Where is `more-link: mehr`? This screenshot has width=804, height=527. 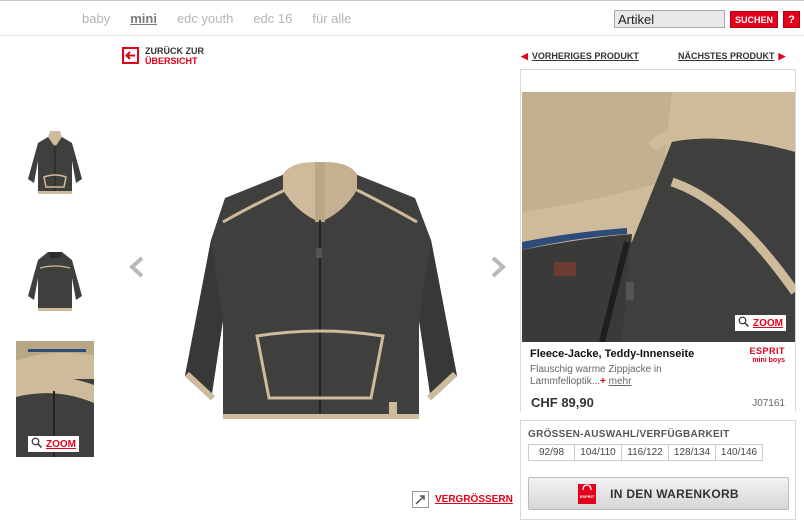 more-link: mehr is located at coordinates (620, 381).